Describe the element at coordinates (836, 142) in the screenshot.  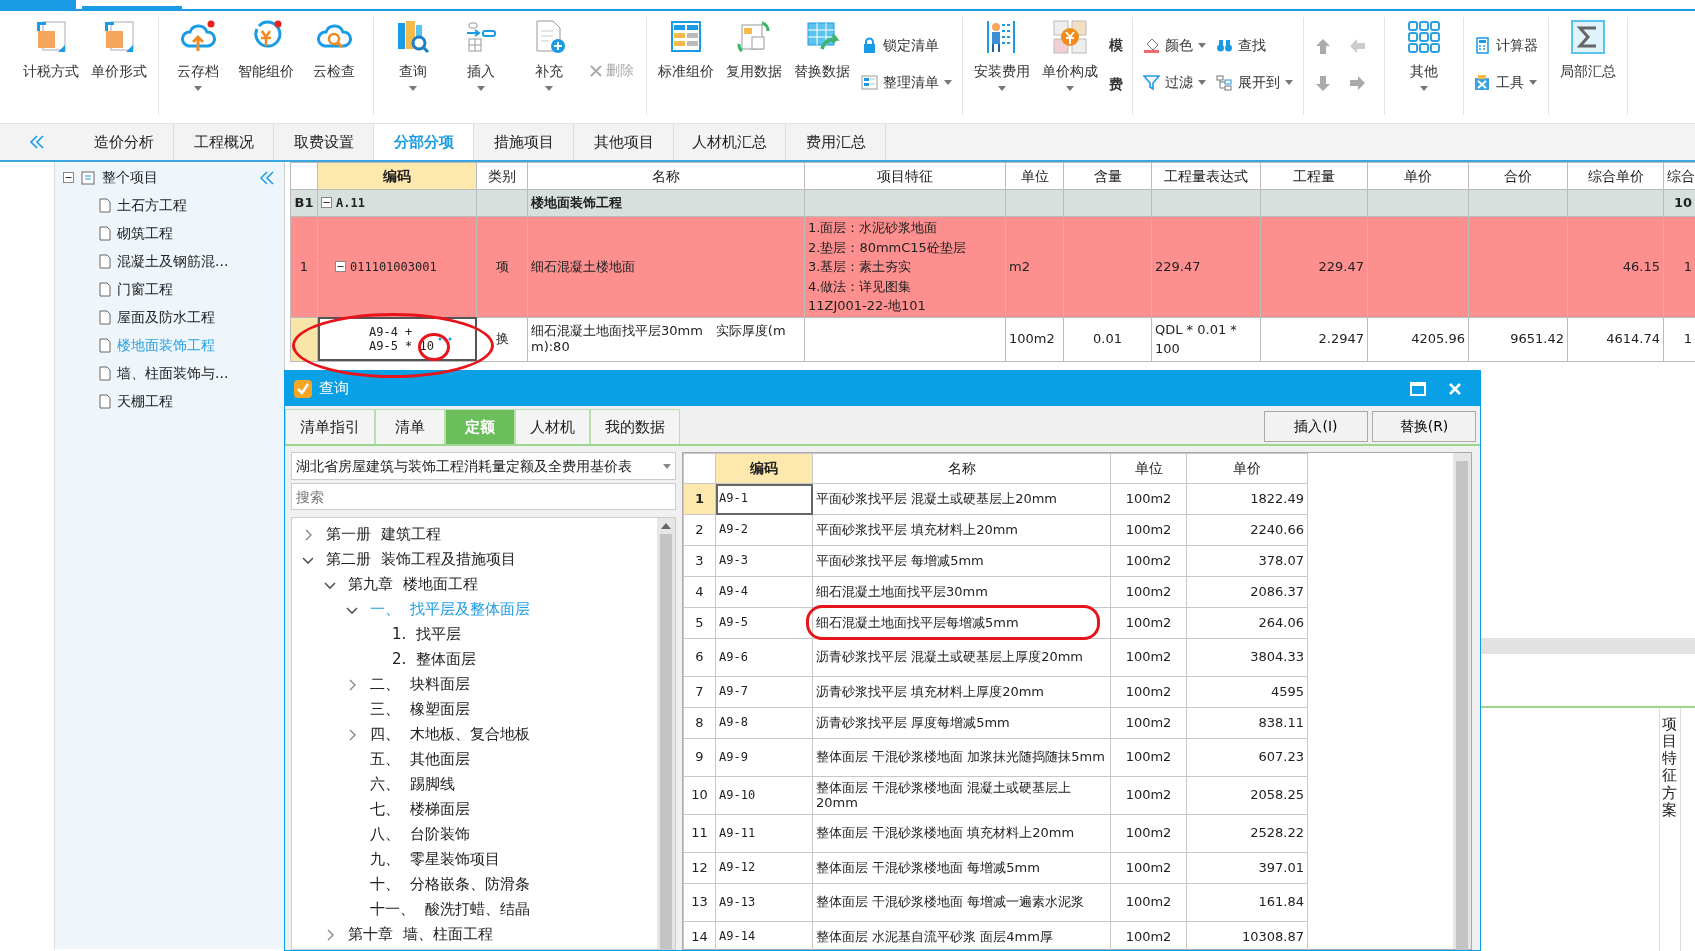
I see `tab: 费用汇总` at that location.